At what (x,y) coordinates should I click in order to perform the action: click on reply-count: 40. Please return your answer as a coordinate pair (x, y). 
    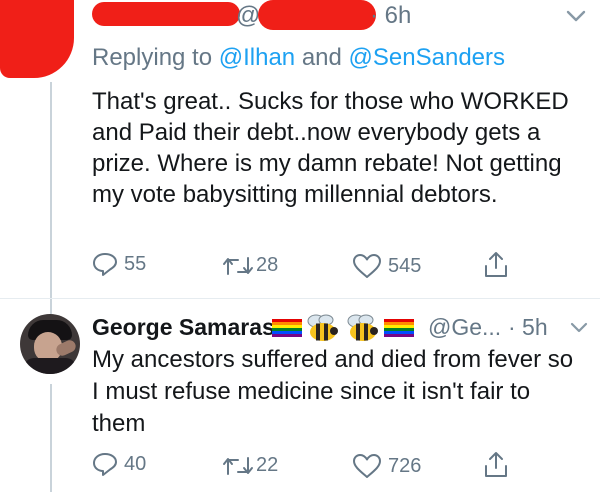
    Looking at the image, I should click on (135, 463).